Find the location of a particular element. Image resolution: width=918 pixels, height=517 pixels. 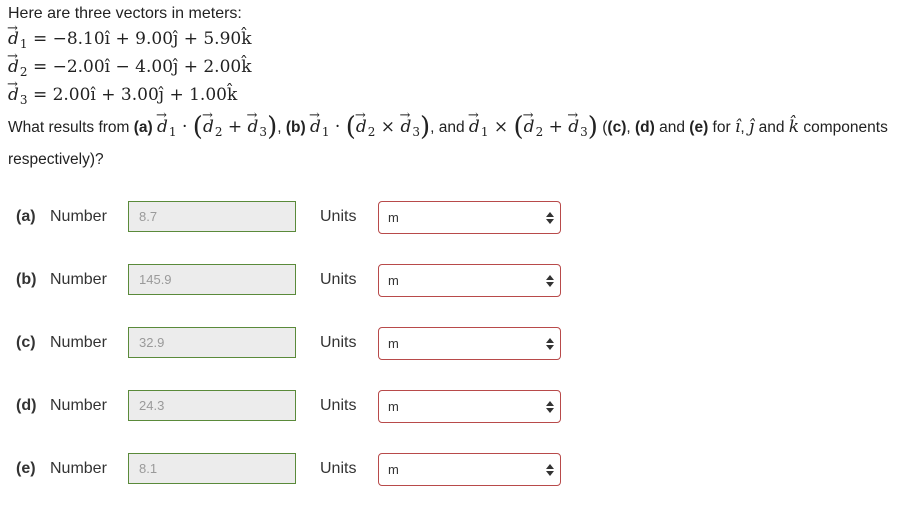

units-select-b: m is located at coordinates (469, 280).